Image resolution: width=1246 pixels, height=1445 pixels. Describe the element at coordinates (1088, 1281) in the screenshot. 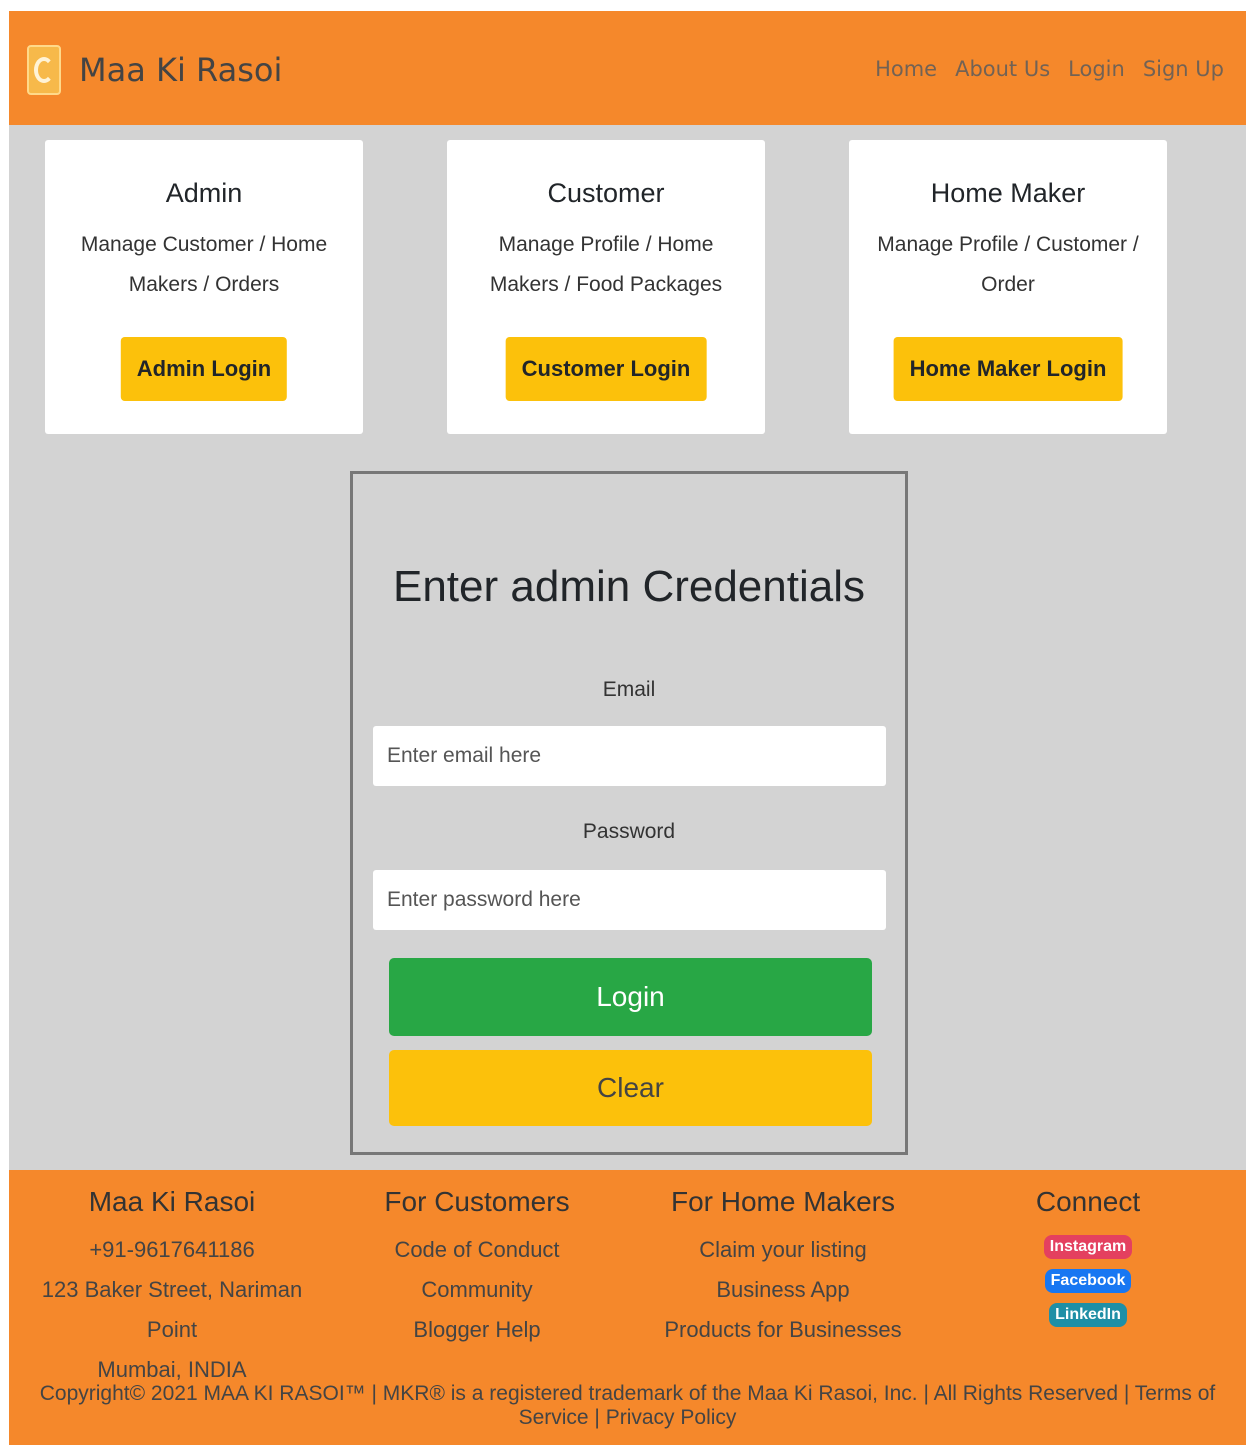

I see `facebook-badge: Facebook` at that location.